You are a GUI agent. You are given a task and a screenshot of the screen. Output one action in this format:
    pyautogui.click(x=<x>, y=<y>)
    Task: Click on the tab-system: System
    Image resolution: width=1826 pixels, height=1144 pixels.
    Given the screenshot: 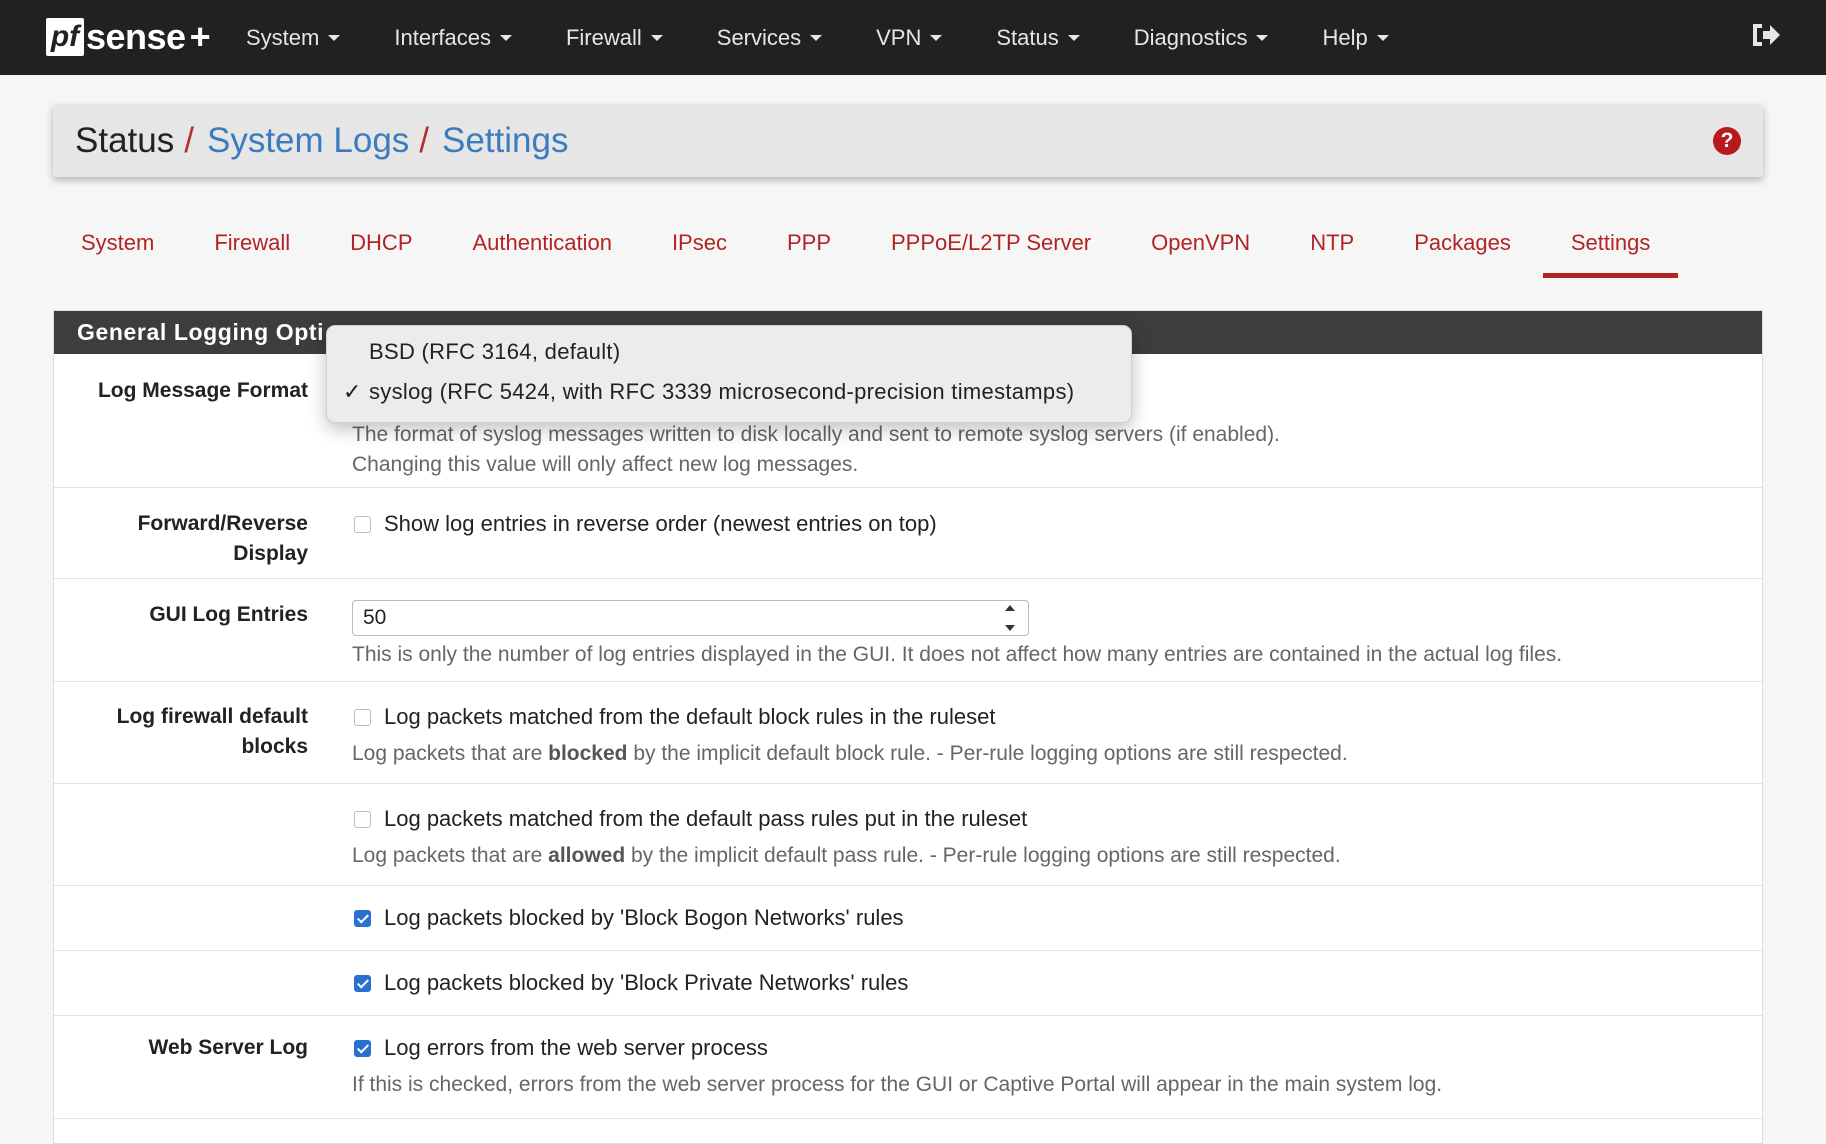 What is the action you would take?
    pyautogui.click(x=117, y=251)
    